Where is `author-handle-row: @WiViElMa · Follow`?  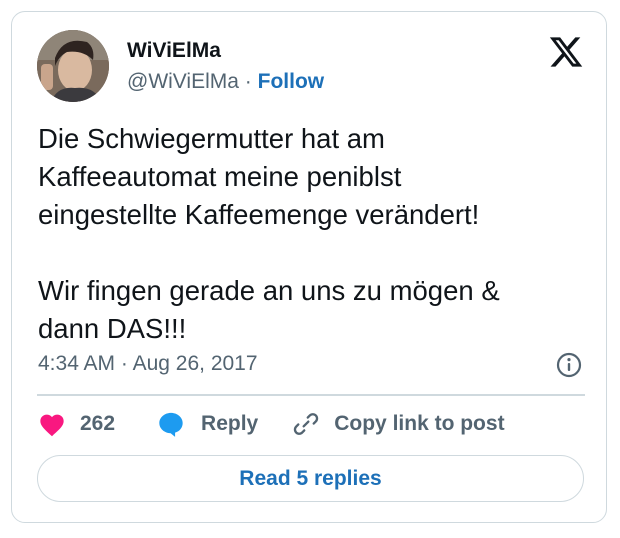 author-handle-row: @WiViElMa · Follow is located at coordinates (225, 82).